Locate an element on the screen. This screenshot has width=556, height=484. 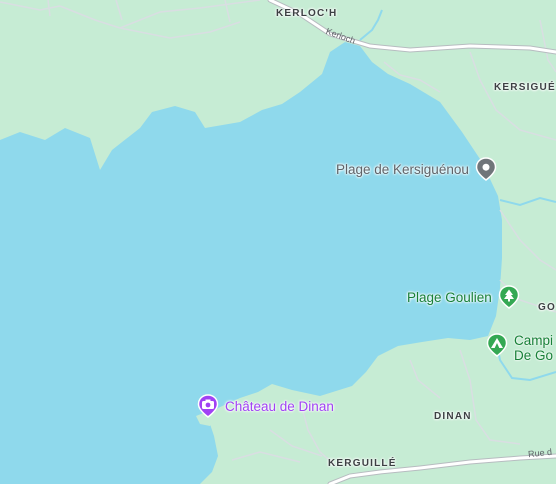
poi-label-line1: Campi is located at coordinates (534, 340).